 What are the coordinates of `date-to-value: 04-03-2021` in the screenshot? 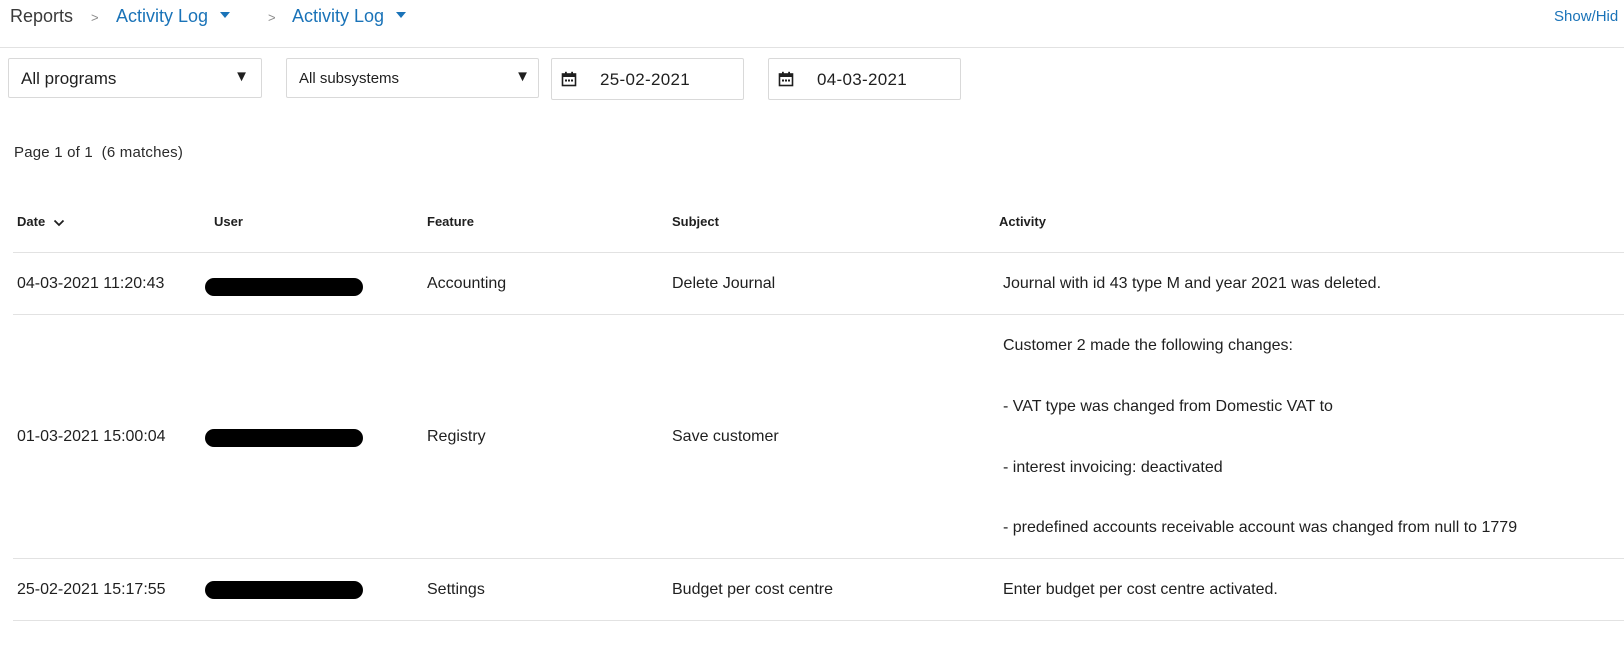 It's located at (862, 79).